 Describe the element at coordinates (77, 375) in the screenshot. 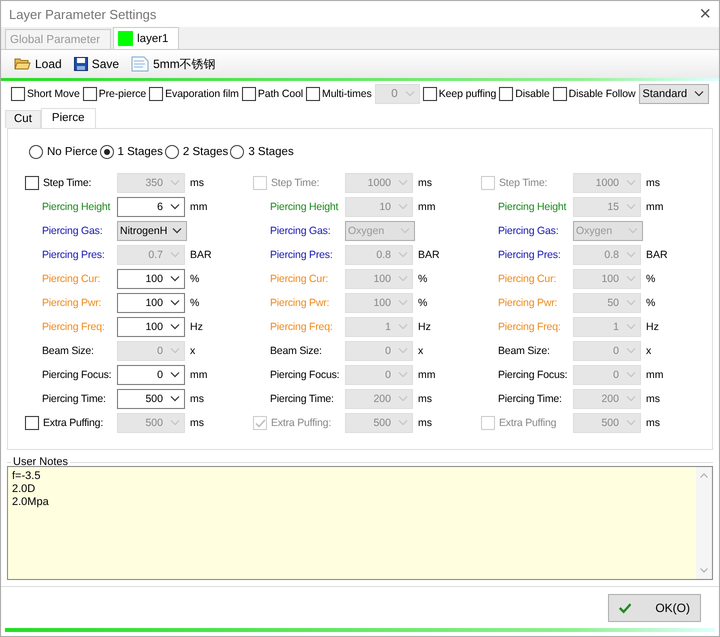

I see `field-label: Piercing Focus:` at that location.